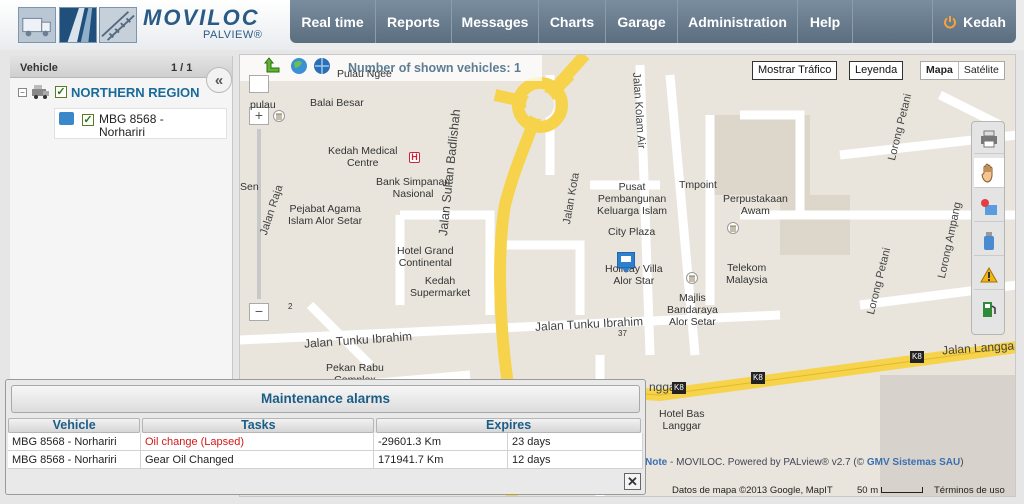  I want to click on place-kedah-medical: Kedah Medical Centre, so click(363, 157).